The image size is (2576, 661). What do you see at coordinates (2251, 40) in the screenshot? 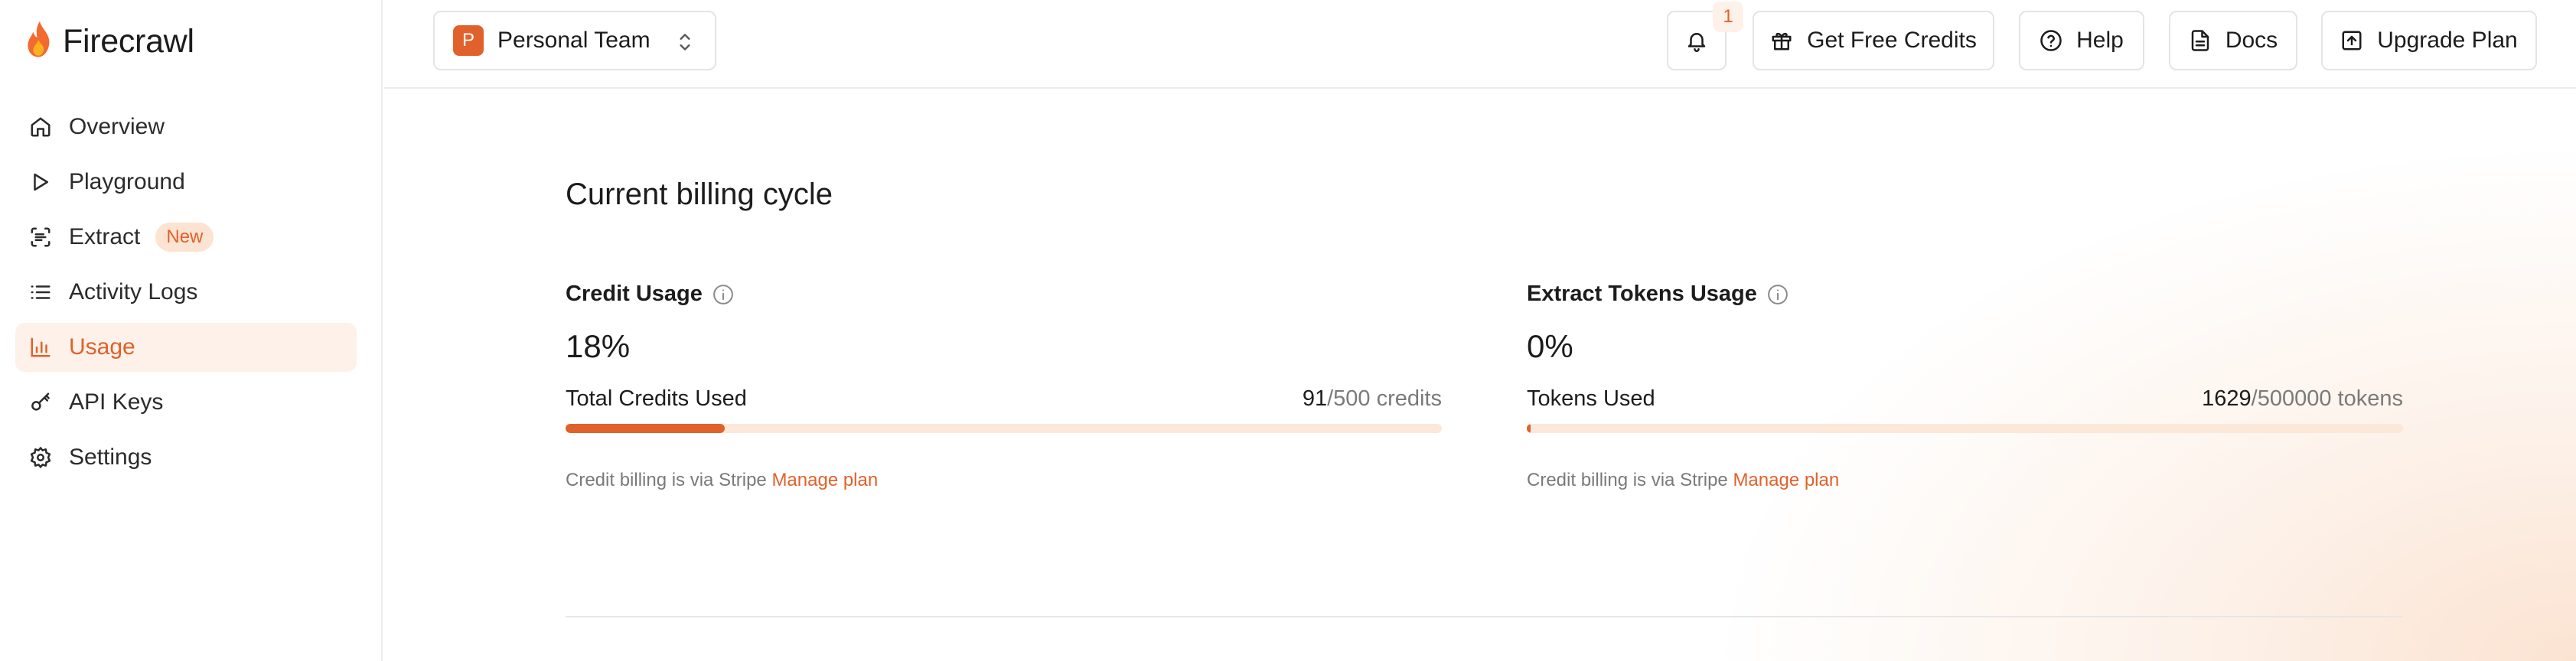
I see `docs-label: Docs` at bounding box center [2251, 40].